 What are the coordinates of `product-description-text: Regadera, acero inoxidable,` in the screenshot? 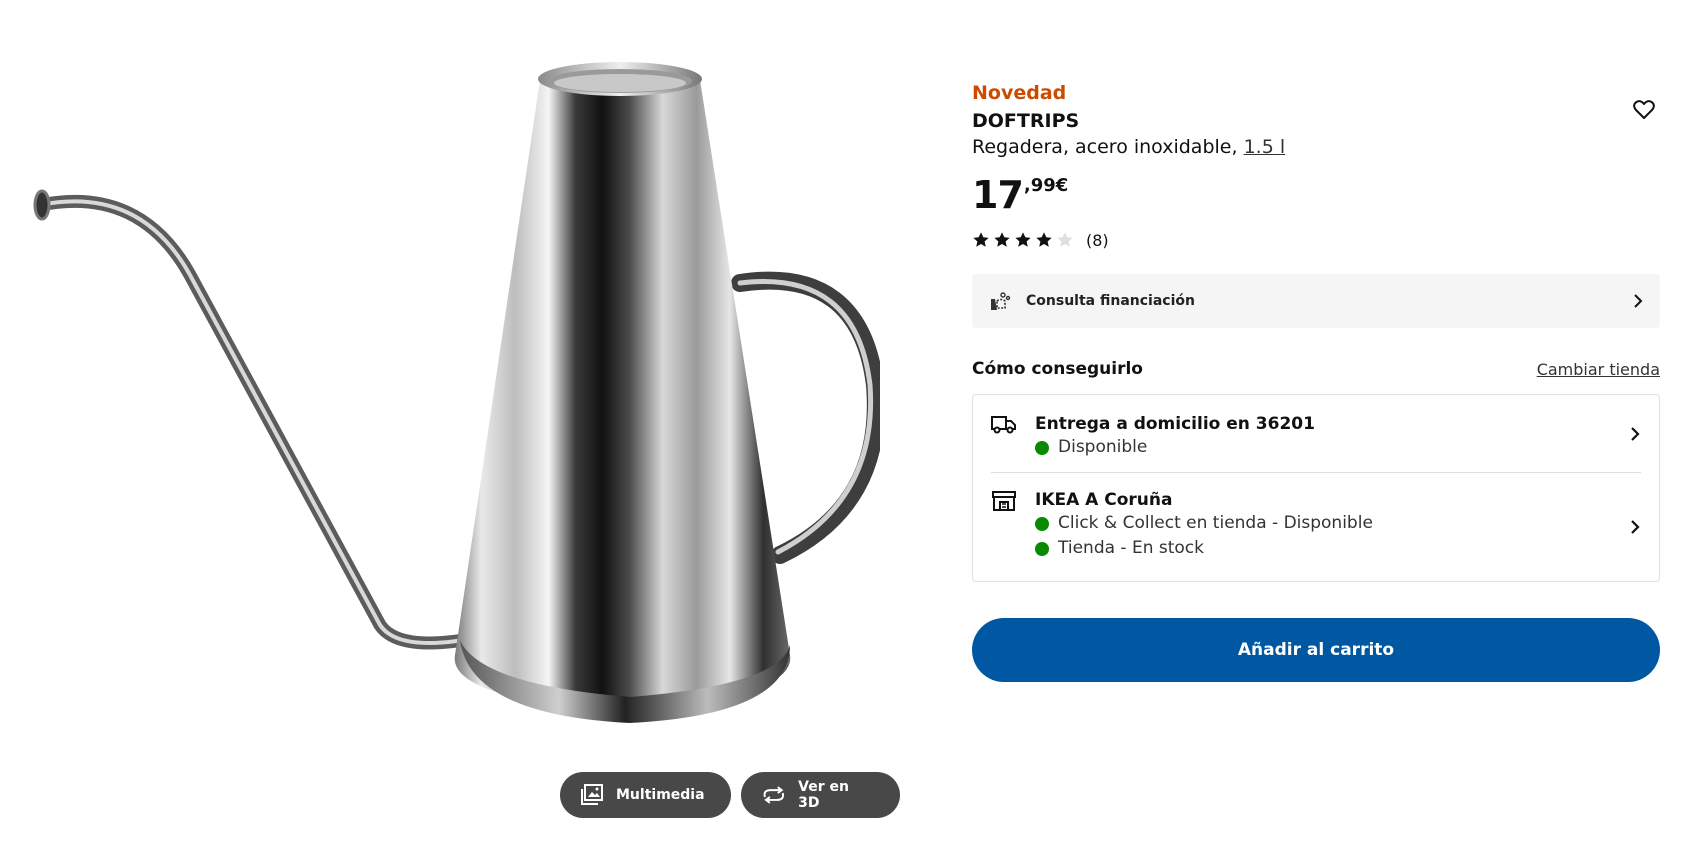 It's located at (1105, 147).